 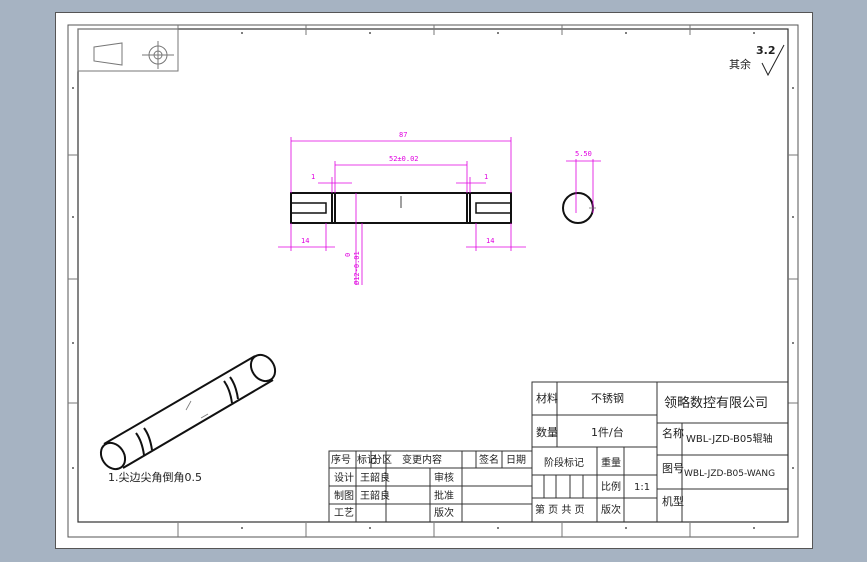 I want to click on tb-model-label: 机型, so click(x=673, y=501).